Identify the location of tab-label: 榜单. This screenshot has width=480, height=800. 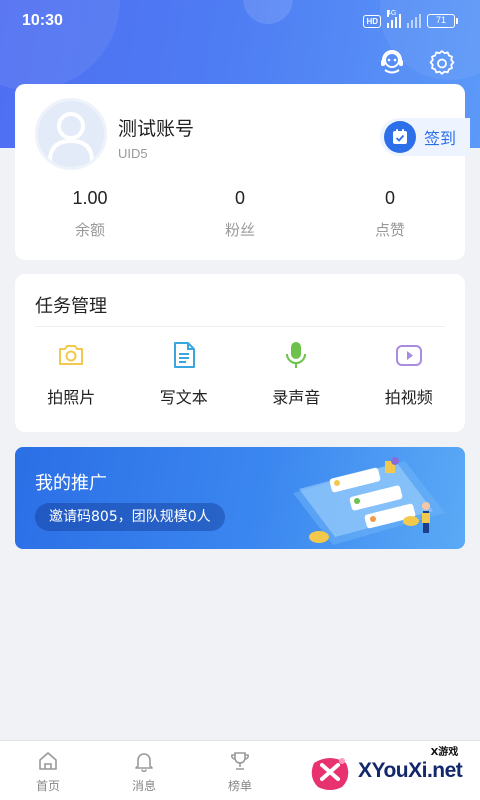
(239, 786).